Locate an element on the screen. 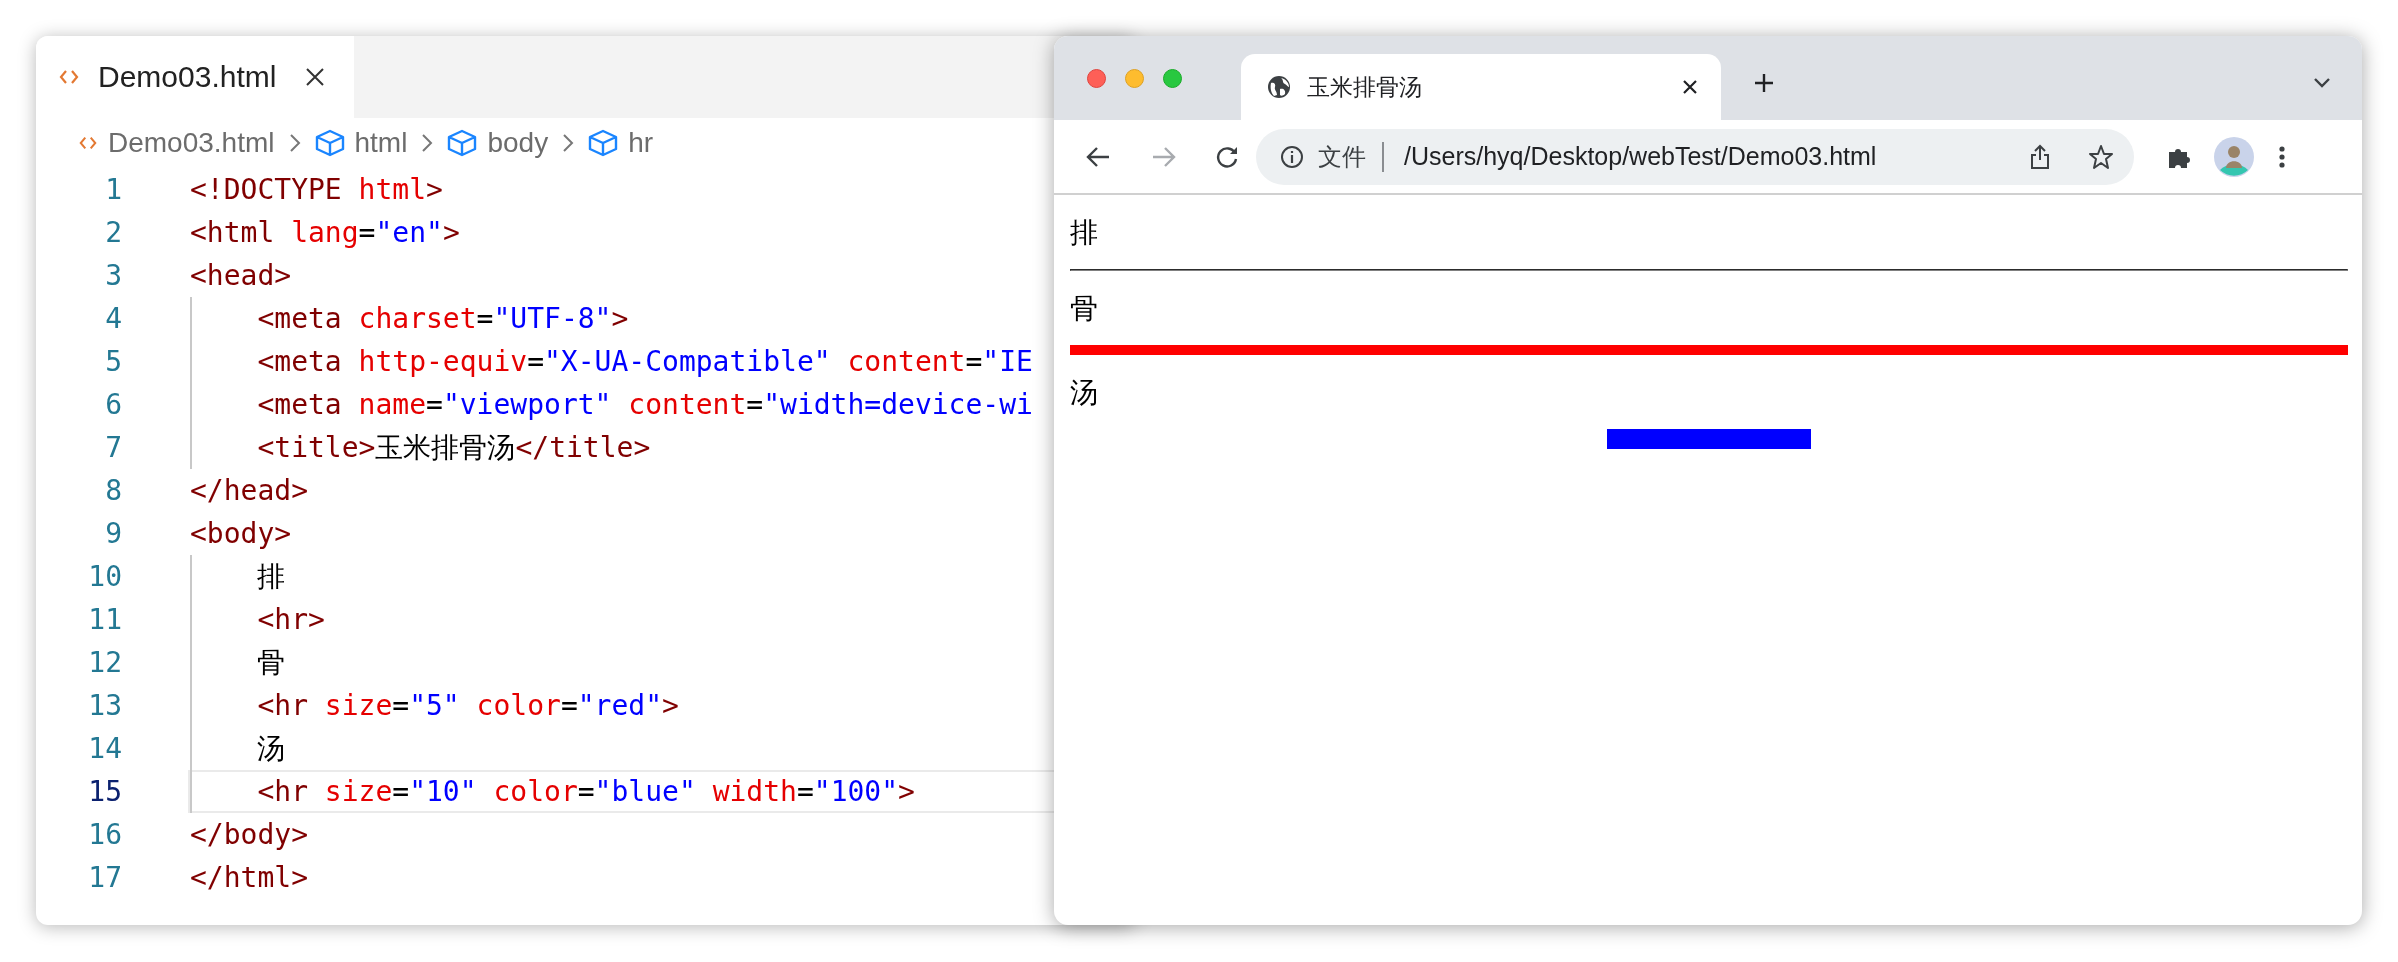  line-number: 4 is located at coordinates (113, 318).